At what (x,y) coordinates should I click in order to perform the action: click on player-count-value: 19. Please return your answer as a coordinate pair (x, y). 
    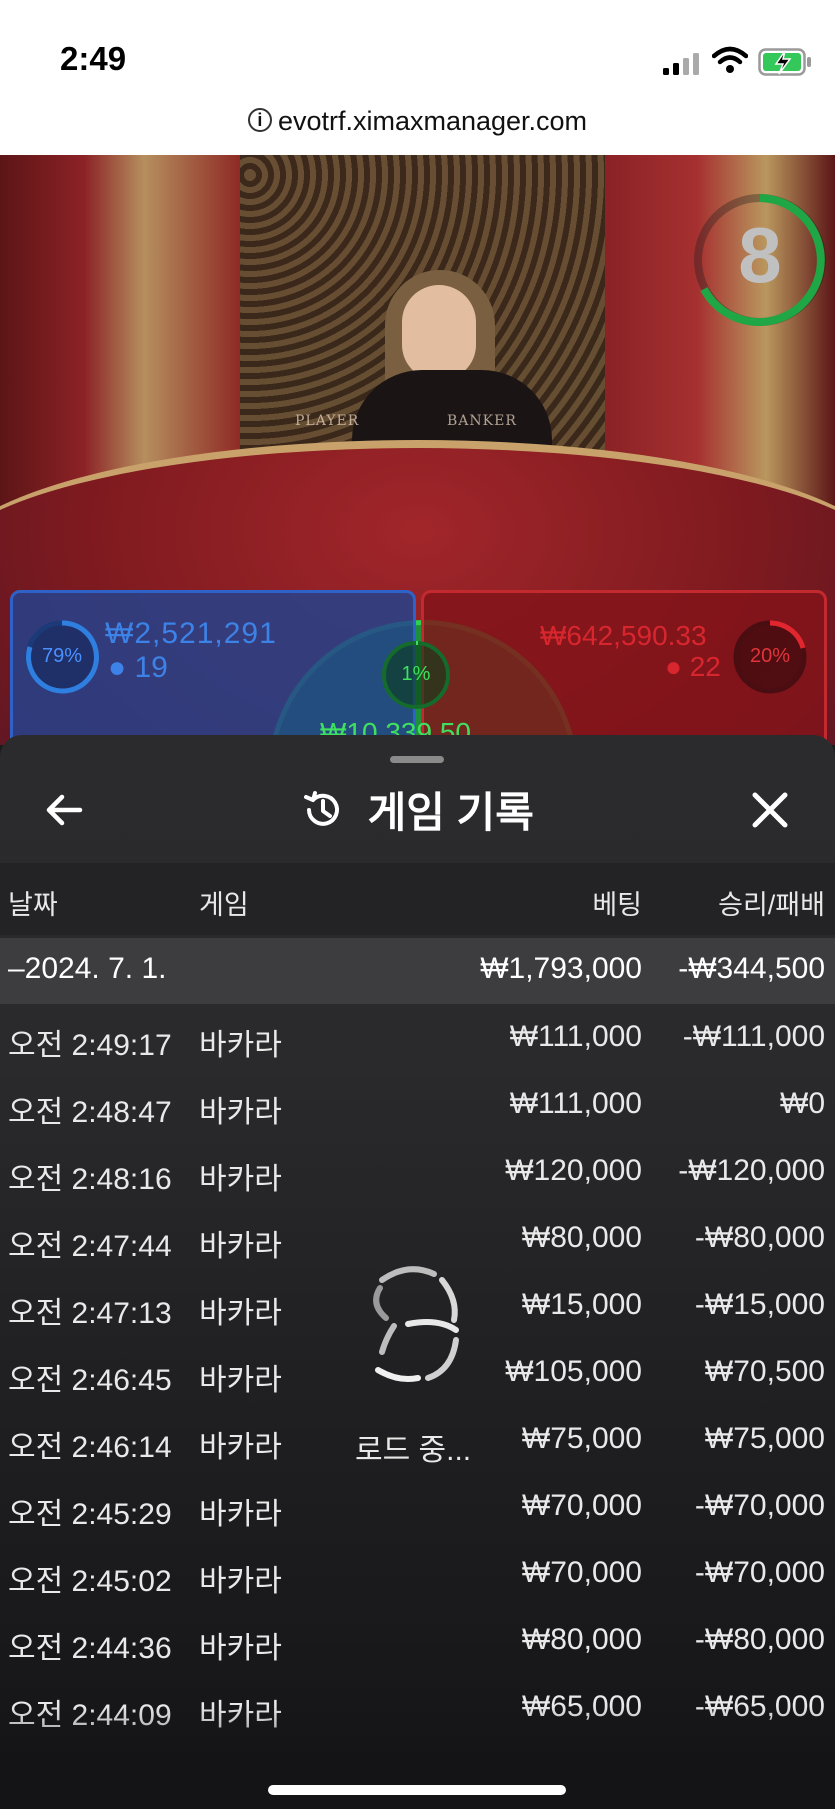
    Looking at the image, I should click on (151, 667).